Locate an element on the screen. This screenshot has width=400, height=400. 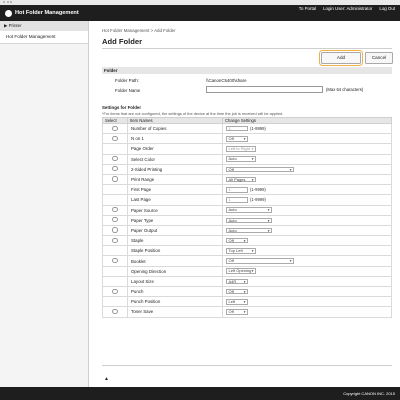
dropdown-value: Left to Right is located at coordinates (239, 149).